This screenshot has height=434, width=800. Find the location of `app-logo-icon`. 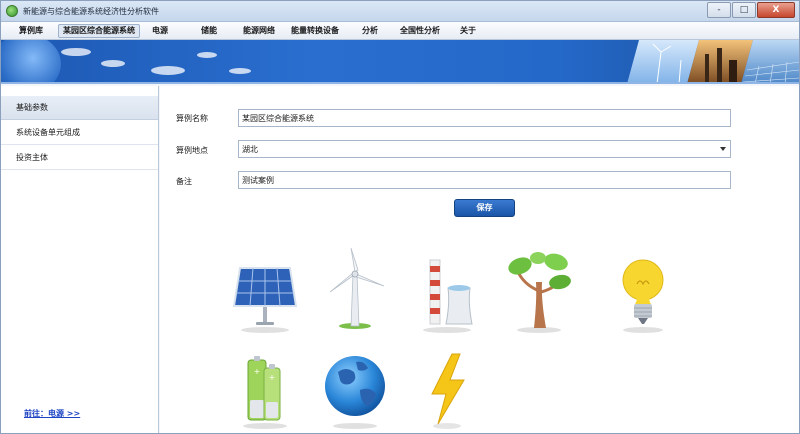

app-logo-icon is located at coordinates (12, 11).